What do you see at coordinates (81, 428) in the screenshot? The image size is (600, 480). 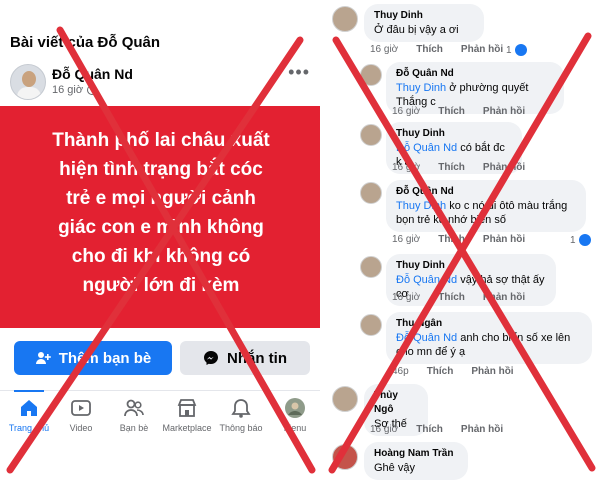 I see `nav-label: Video` at bounding box center [81, 428].